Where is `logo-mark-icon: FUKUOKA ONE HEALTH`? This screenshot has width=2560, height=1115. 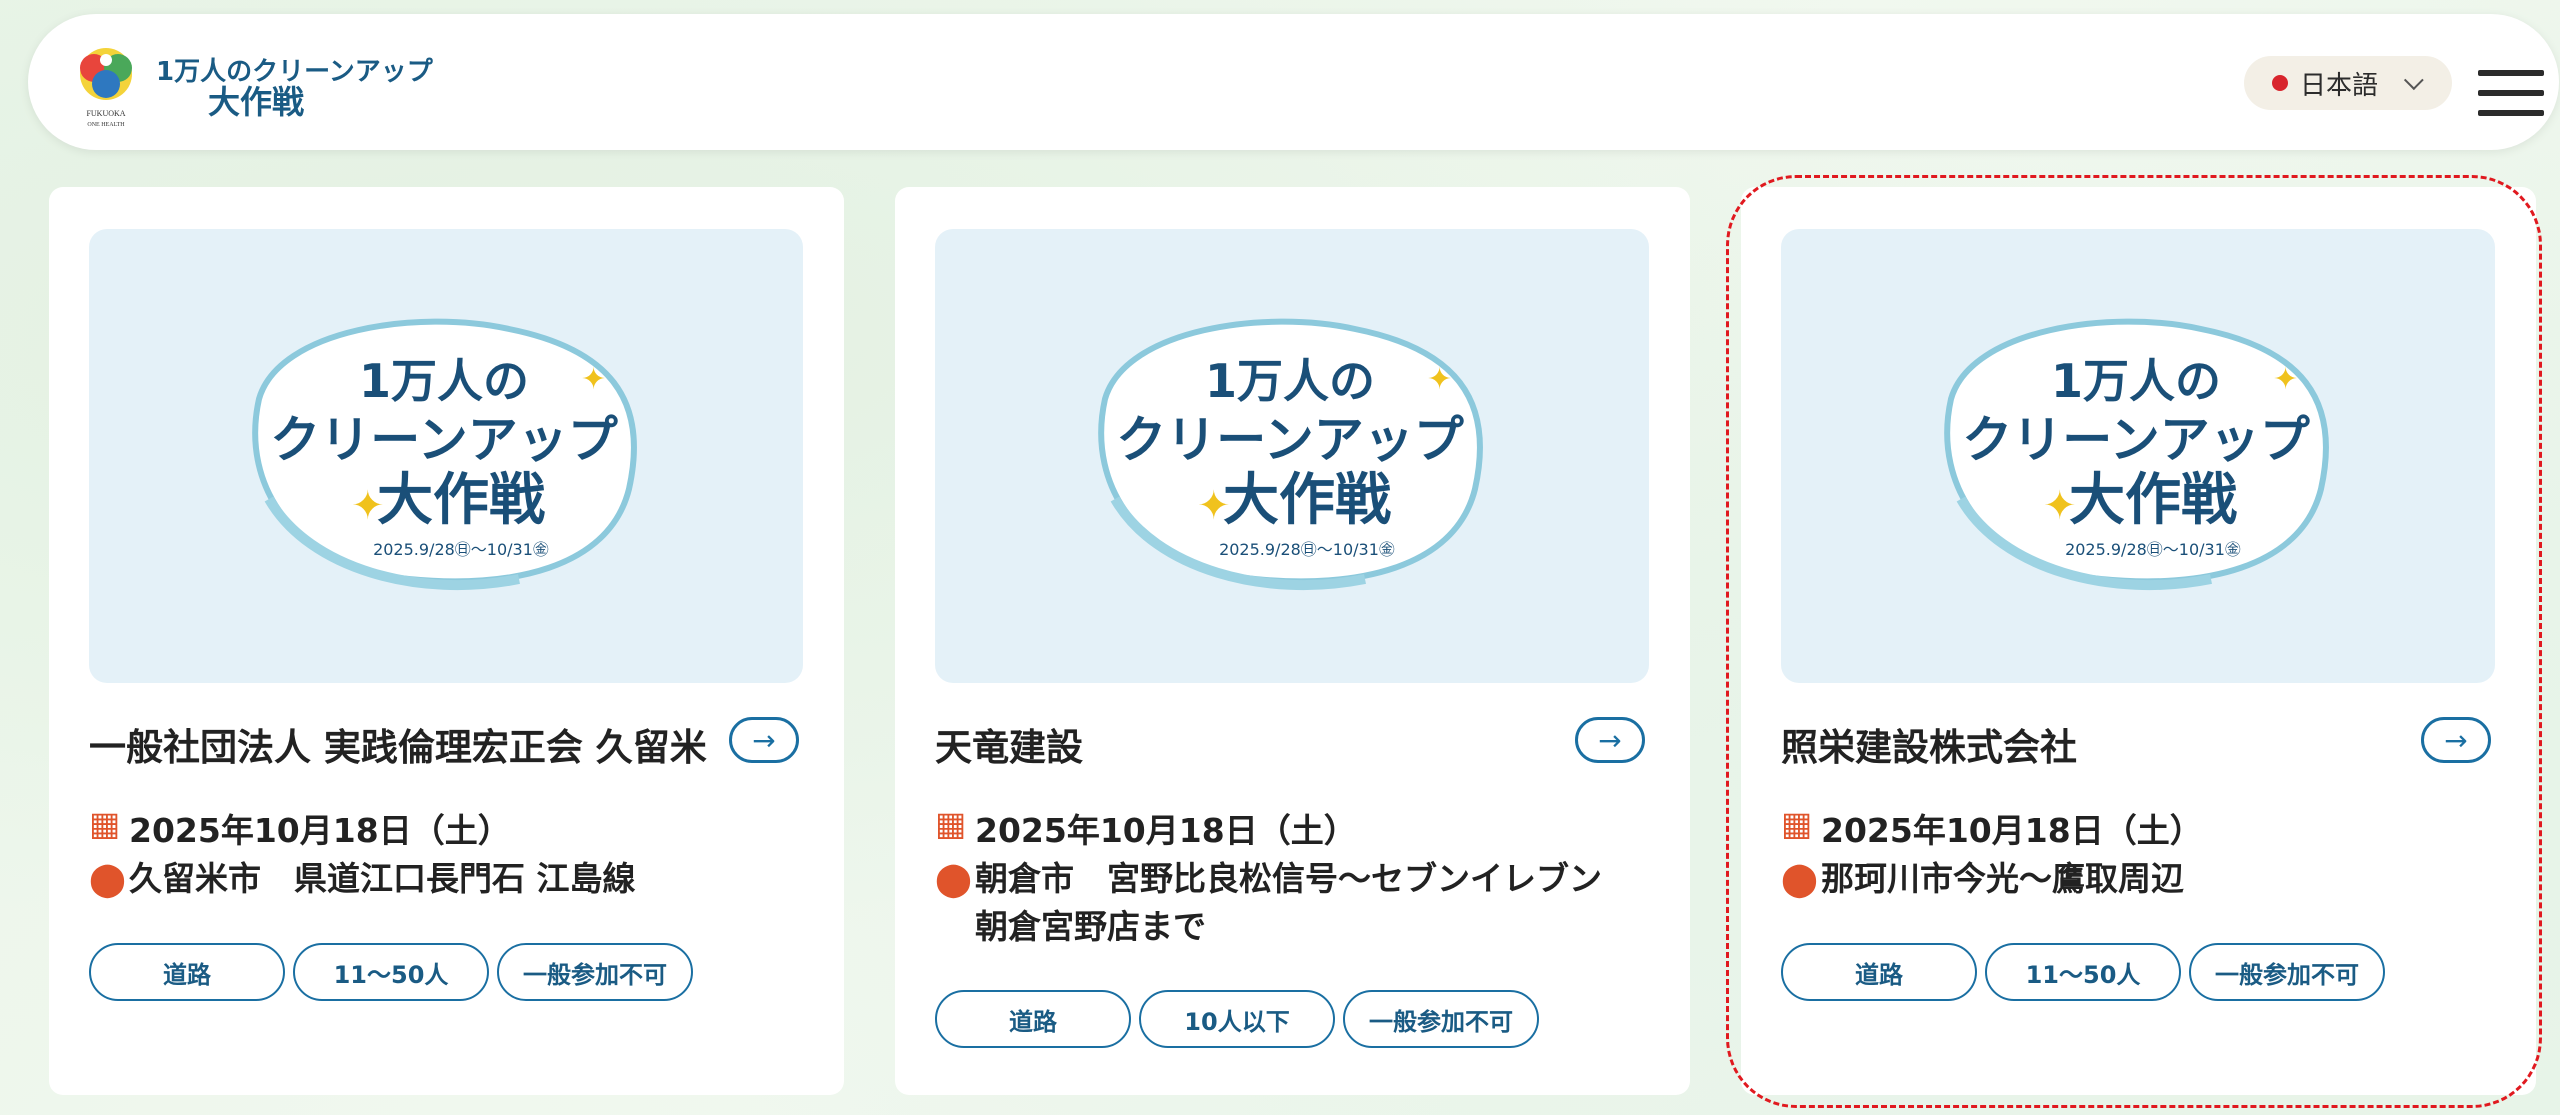
logo-mark-icon: FUKUOKA ONE HEALTH is located at coordinates (106, 89).